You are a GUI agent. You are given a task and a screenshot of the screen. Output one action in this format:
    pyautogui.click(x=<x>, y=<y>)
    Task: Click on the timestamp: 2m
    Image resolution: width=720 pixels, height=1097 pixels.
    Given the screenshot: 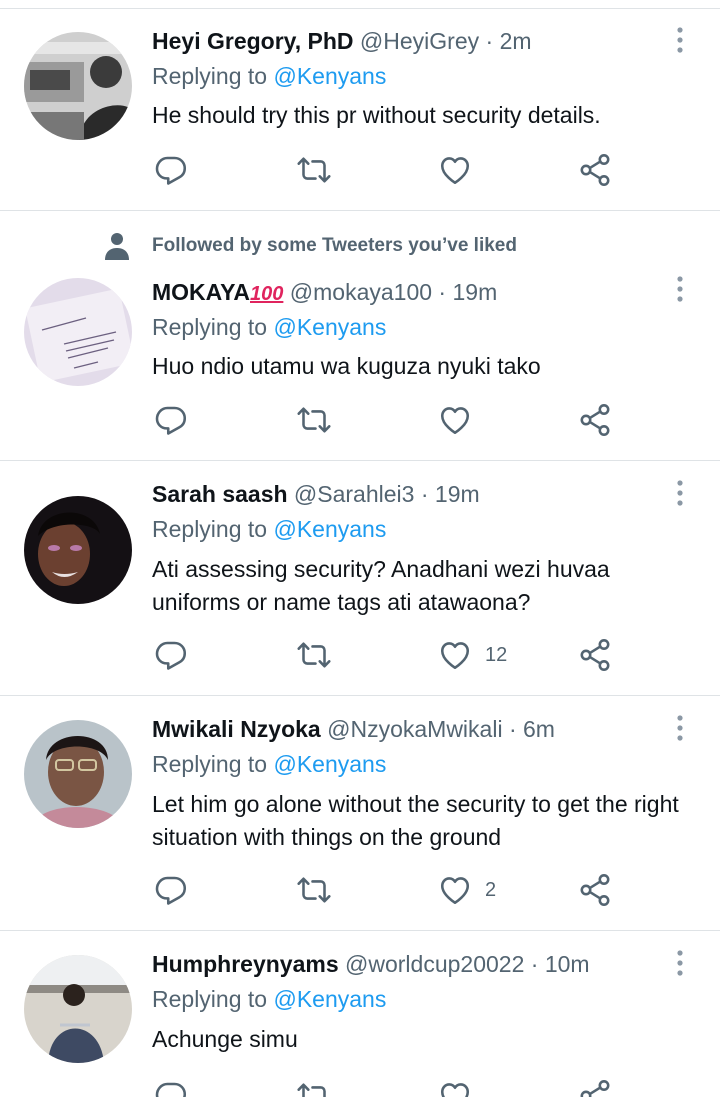 What is the action you would take?
    pyautogui.click(x=516, y=41)
    